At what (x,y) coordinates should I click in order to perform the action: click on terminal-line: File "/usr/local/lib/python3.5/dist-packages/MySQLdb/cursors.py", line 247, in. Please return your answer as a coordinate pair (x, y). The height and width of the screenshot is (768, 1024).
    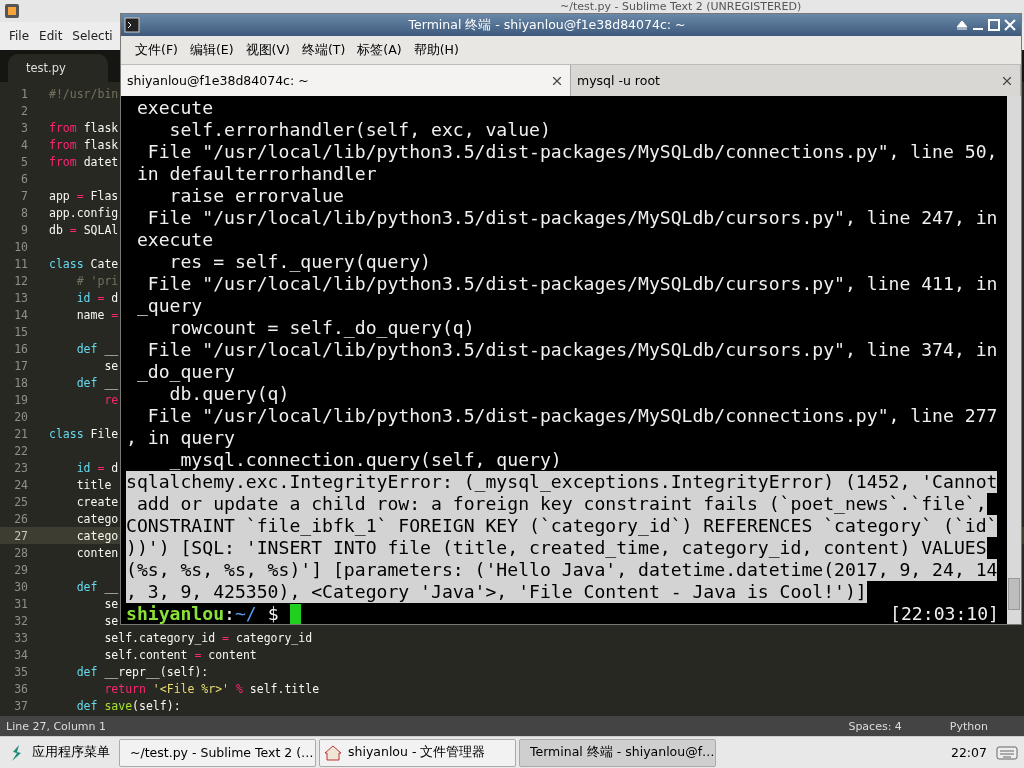
    Looking at the image, I should click on (572, 218).